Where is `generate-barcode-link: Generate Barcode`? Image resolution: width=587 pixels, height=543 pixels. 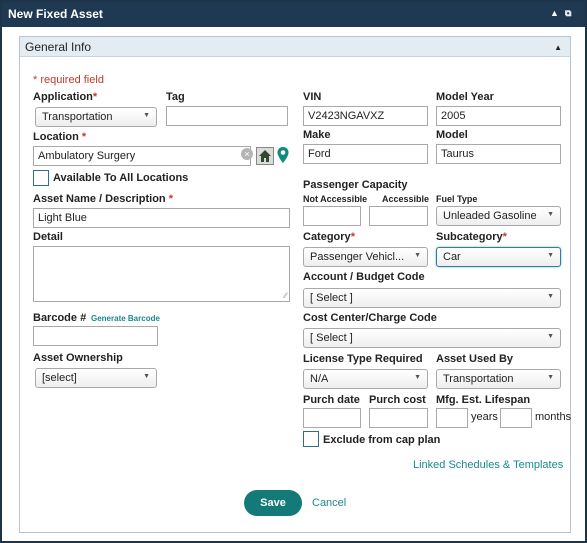
generate-barcode-link: Generate Barcode is located at coordinates (125, 318).